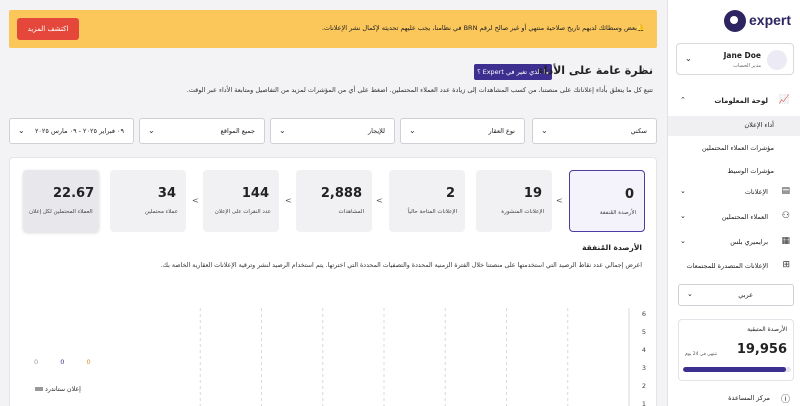  What do you see at coordinates (594, 131) in the screenshot?
I see `property-category-filter: سكني ⌄` at bounding box center [594, 131].